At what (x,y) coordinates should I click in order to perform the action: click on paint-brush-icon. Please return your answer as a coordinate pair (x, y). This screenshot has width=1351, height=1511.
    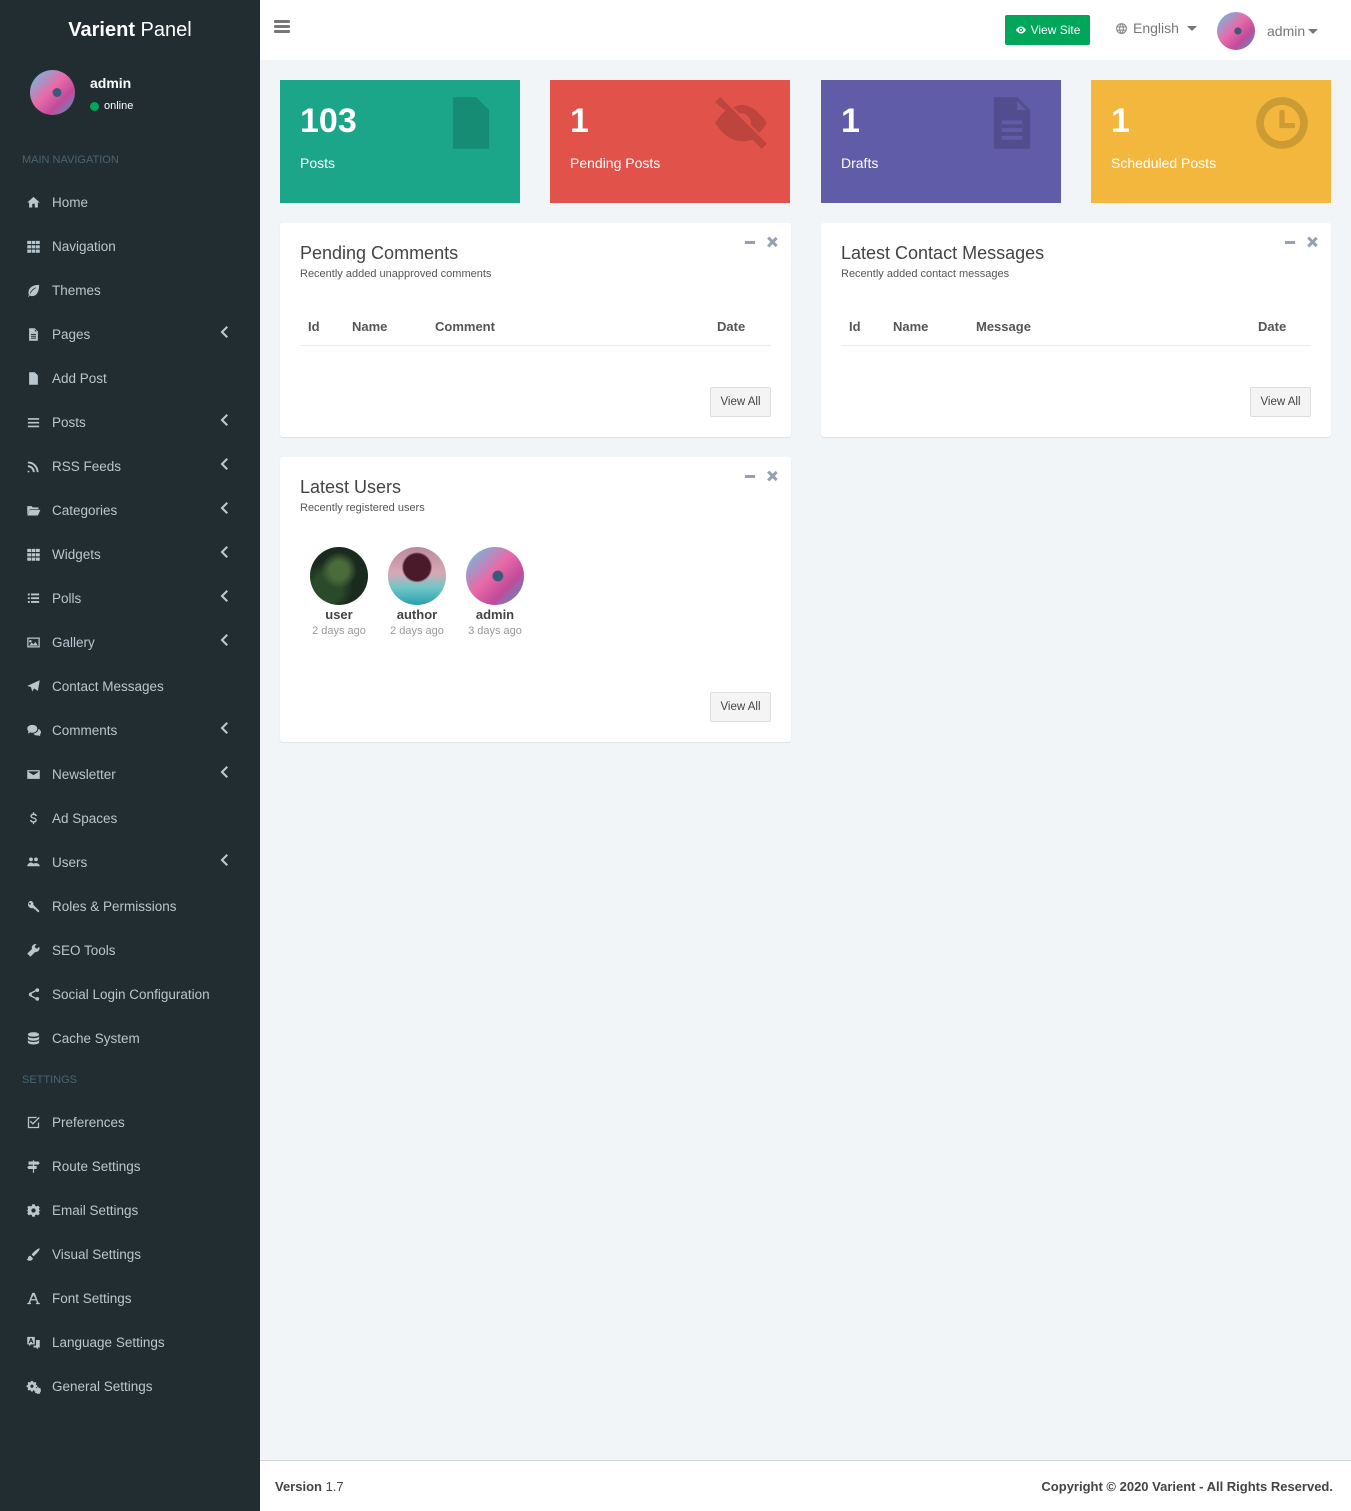
    Looking at the image, I should click on (33, 1254).